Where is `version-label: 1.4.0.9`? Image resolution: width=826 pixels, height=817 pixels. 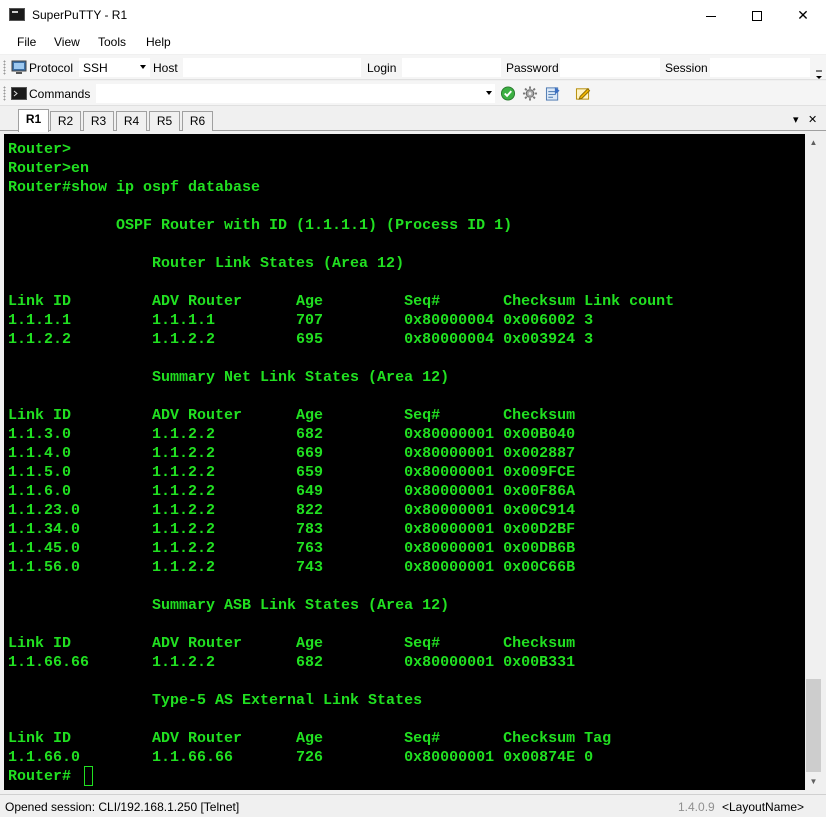 version-label: 1.4.0.9 is located at coordinates (696, 807).